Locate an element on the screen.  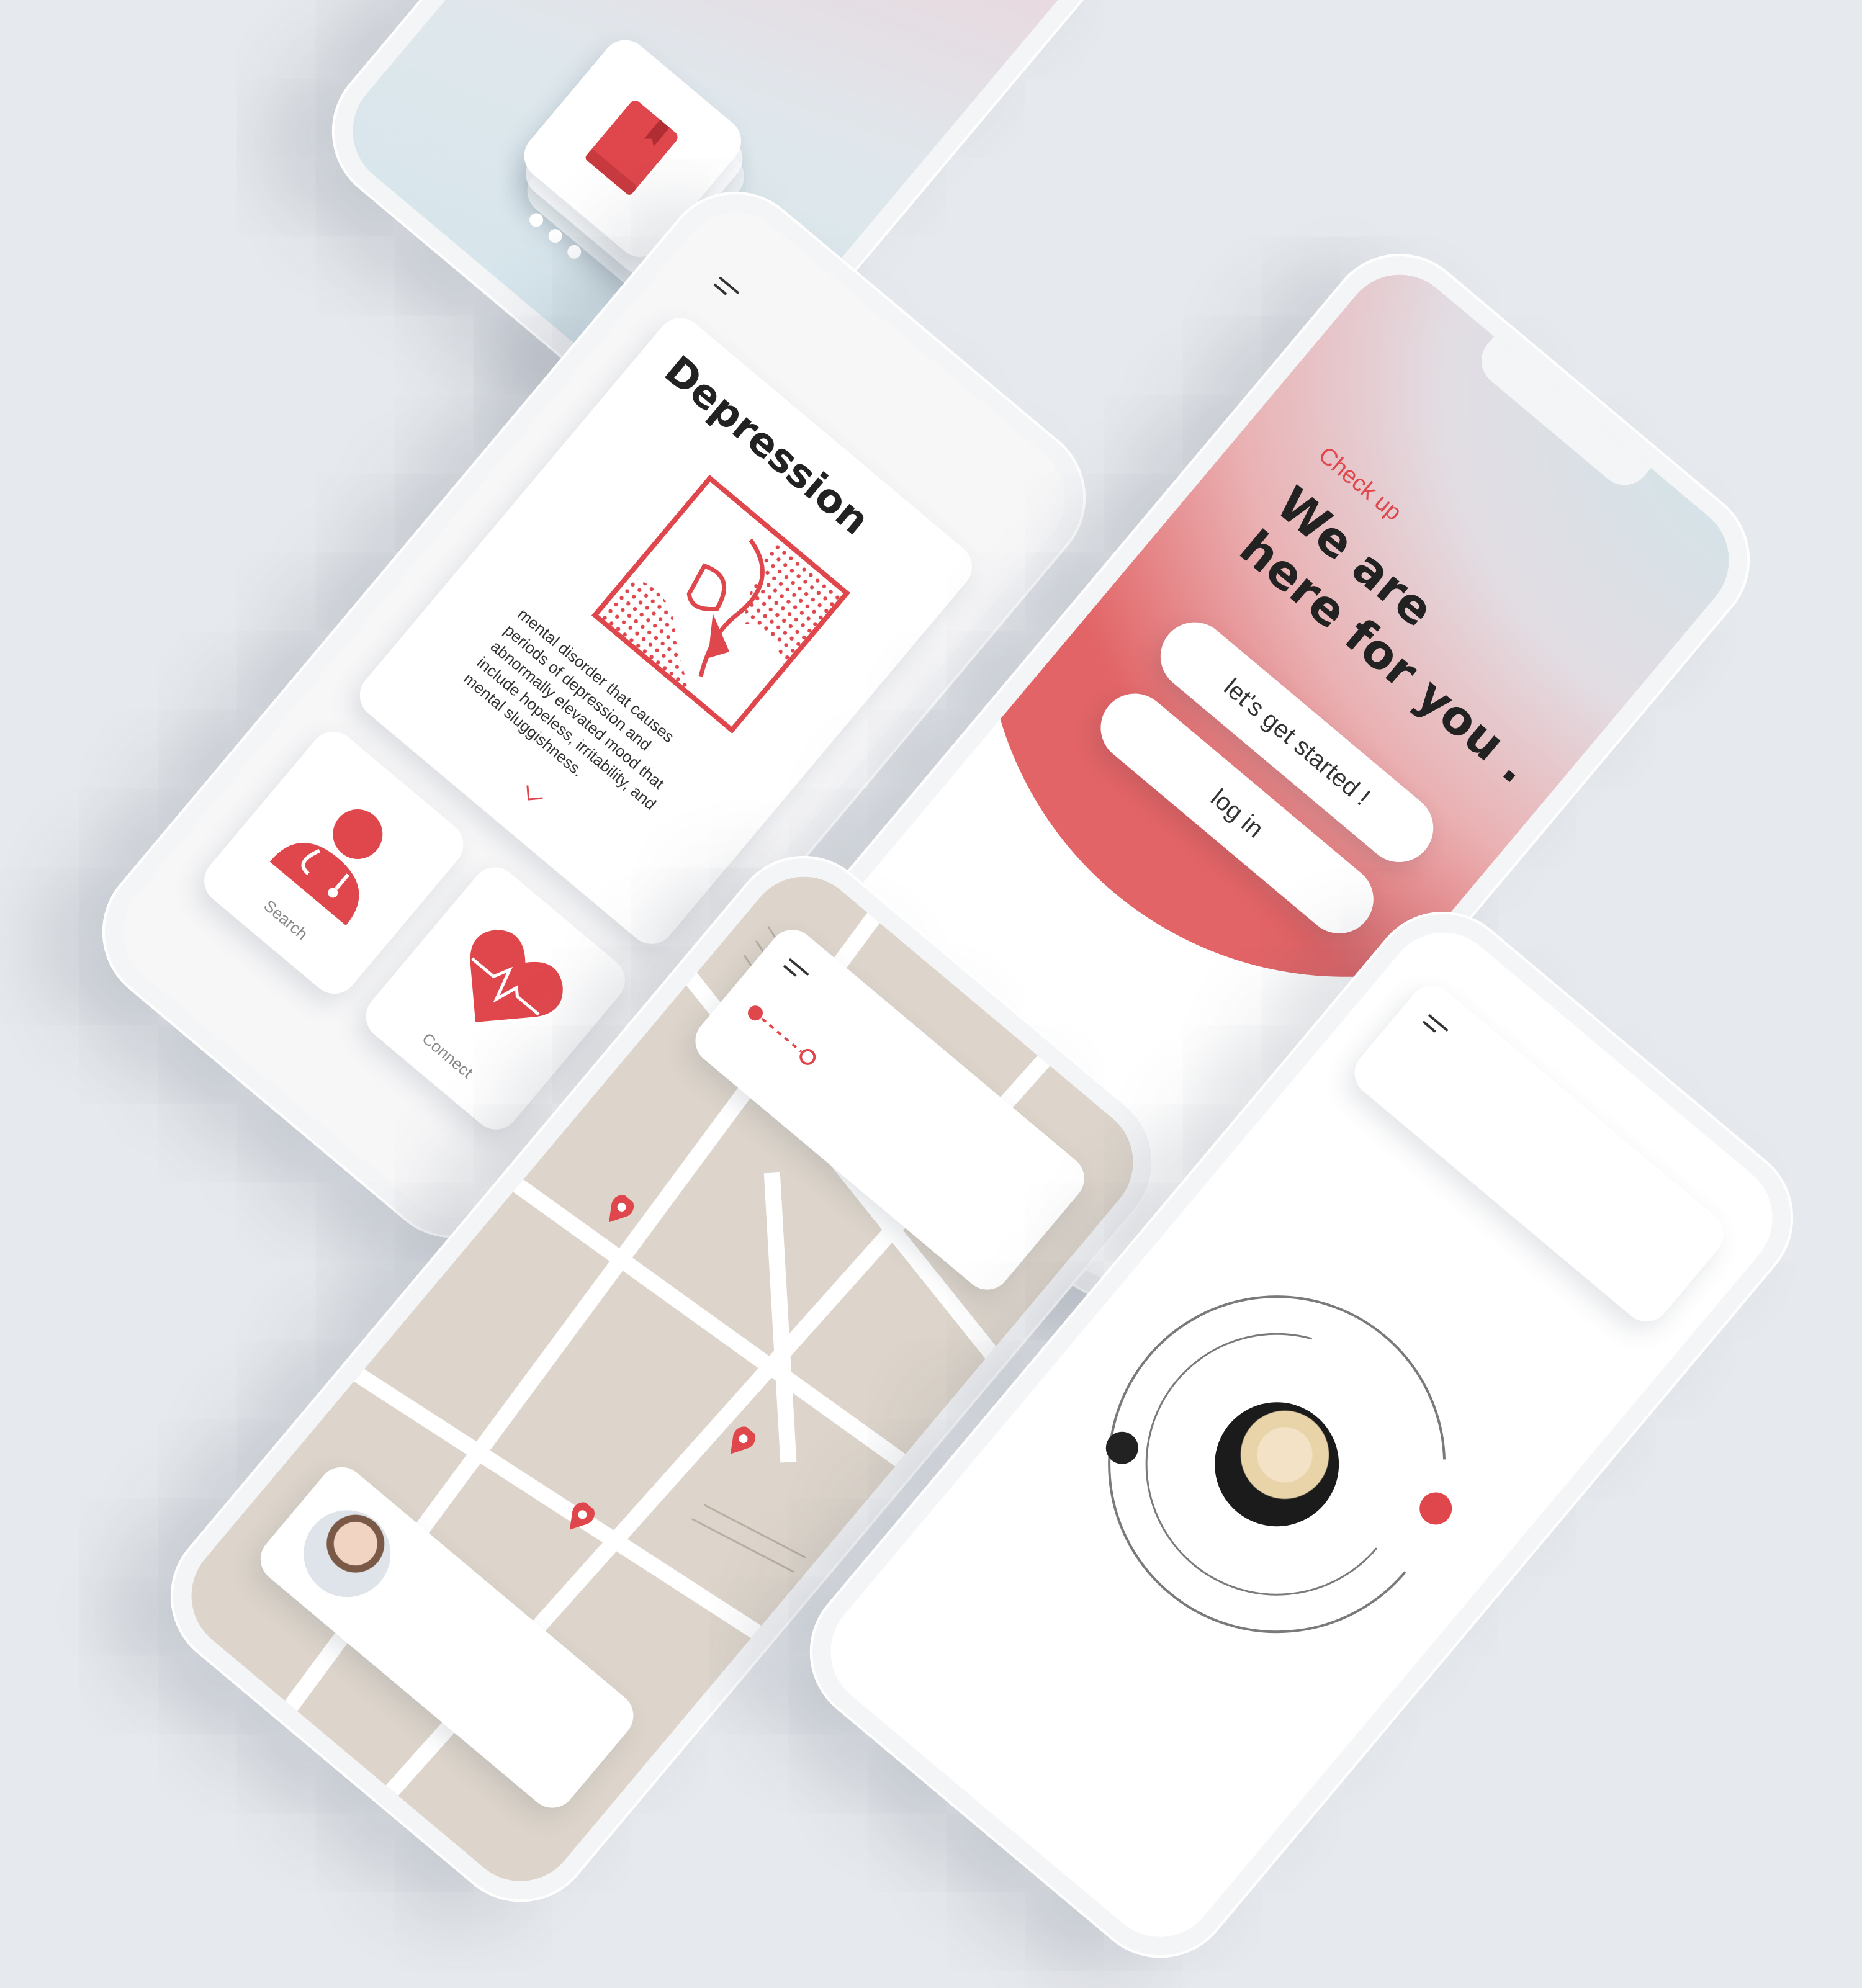
chevron-down-icon is located at coordinates (532, 796).